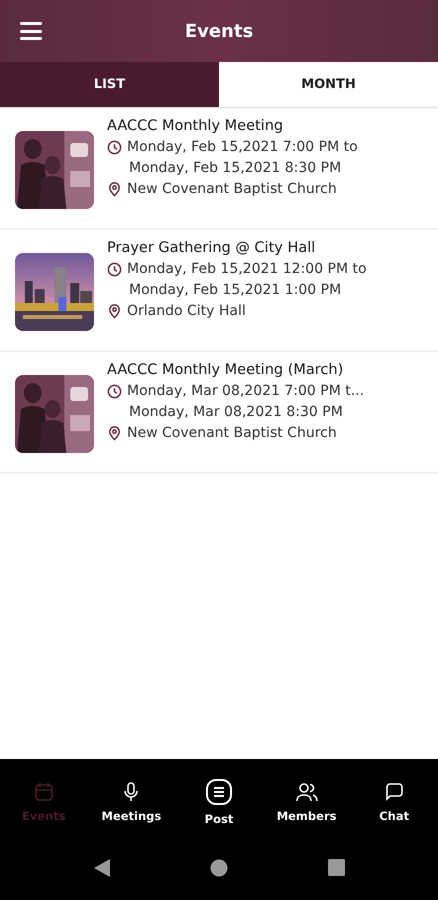 This screenshot has height=900, width=438. What do you see at coordinates (235, 290) in the screenshot?
I see `event-end-time: Monday, Feb 15,2021 1:00 PM` at bounding box center [235, 290].